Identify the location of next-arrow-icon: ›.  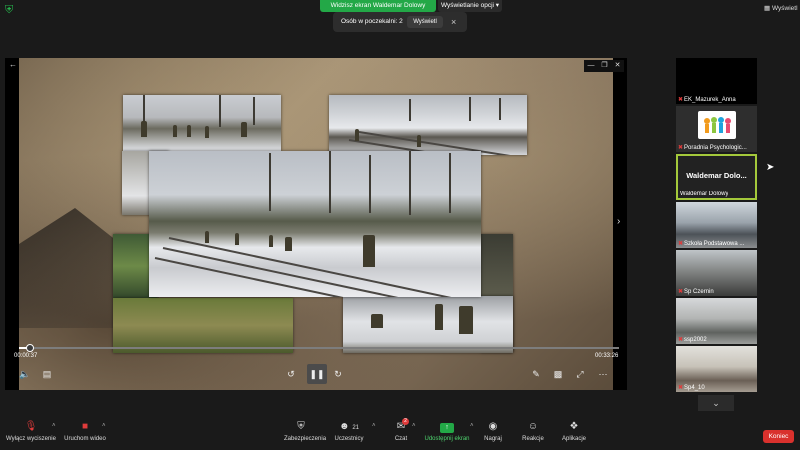
(621, 221).